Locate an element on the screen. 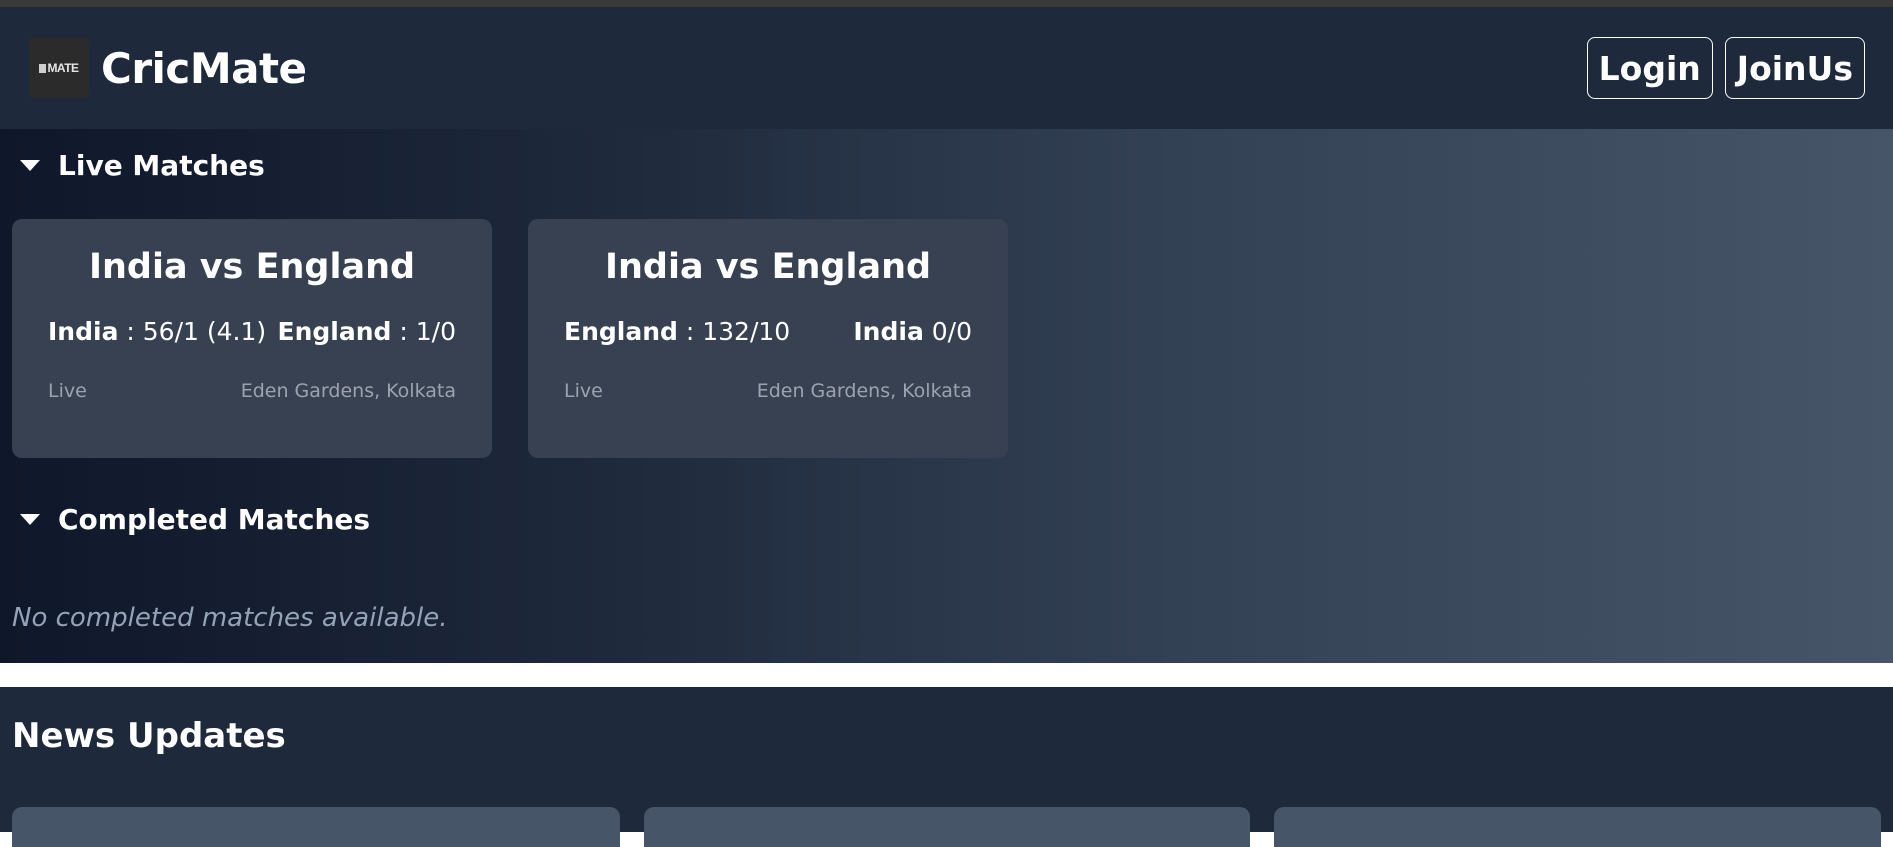 Image resolution: width=1893 pixels, height=847 pixels. brand-name: CricMate is located at coordinates (204, 68).